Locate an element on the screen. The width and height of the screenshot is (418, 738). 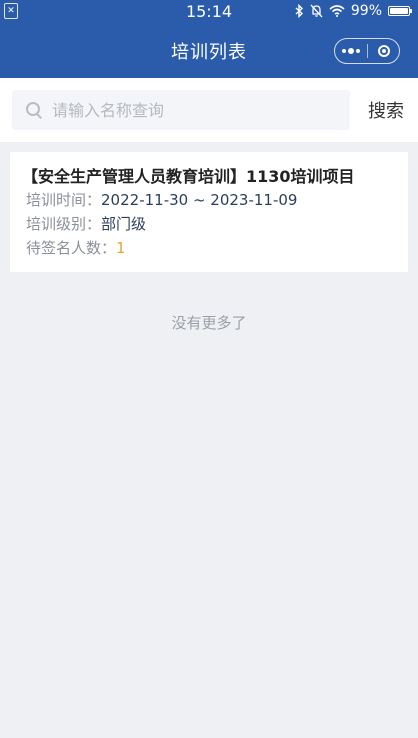
item-time-value: 2022-11-30 ~ 2023-11-09 is located at coordinates (199, 200).